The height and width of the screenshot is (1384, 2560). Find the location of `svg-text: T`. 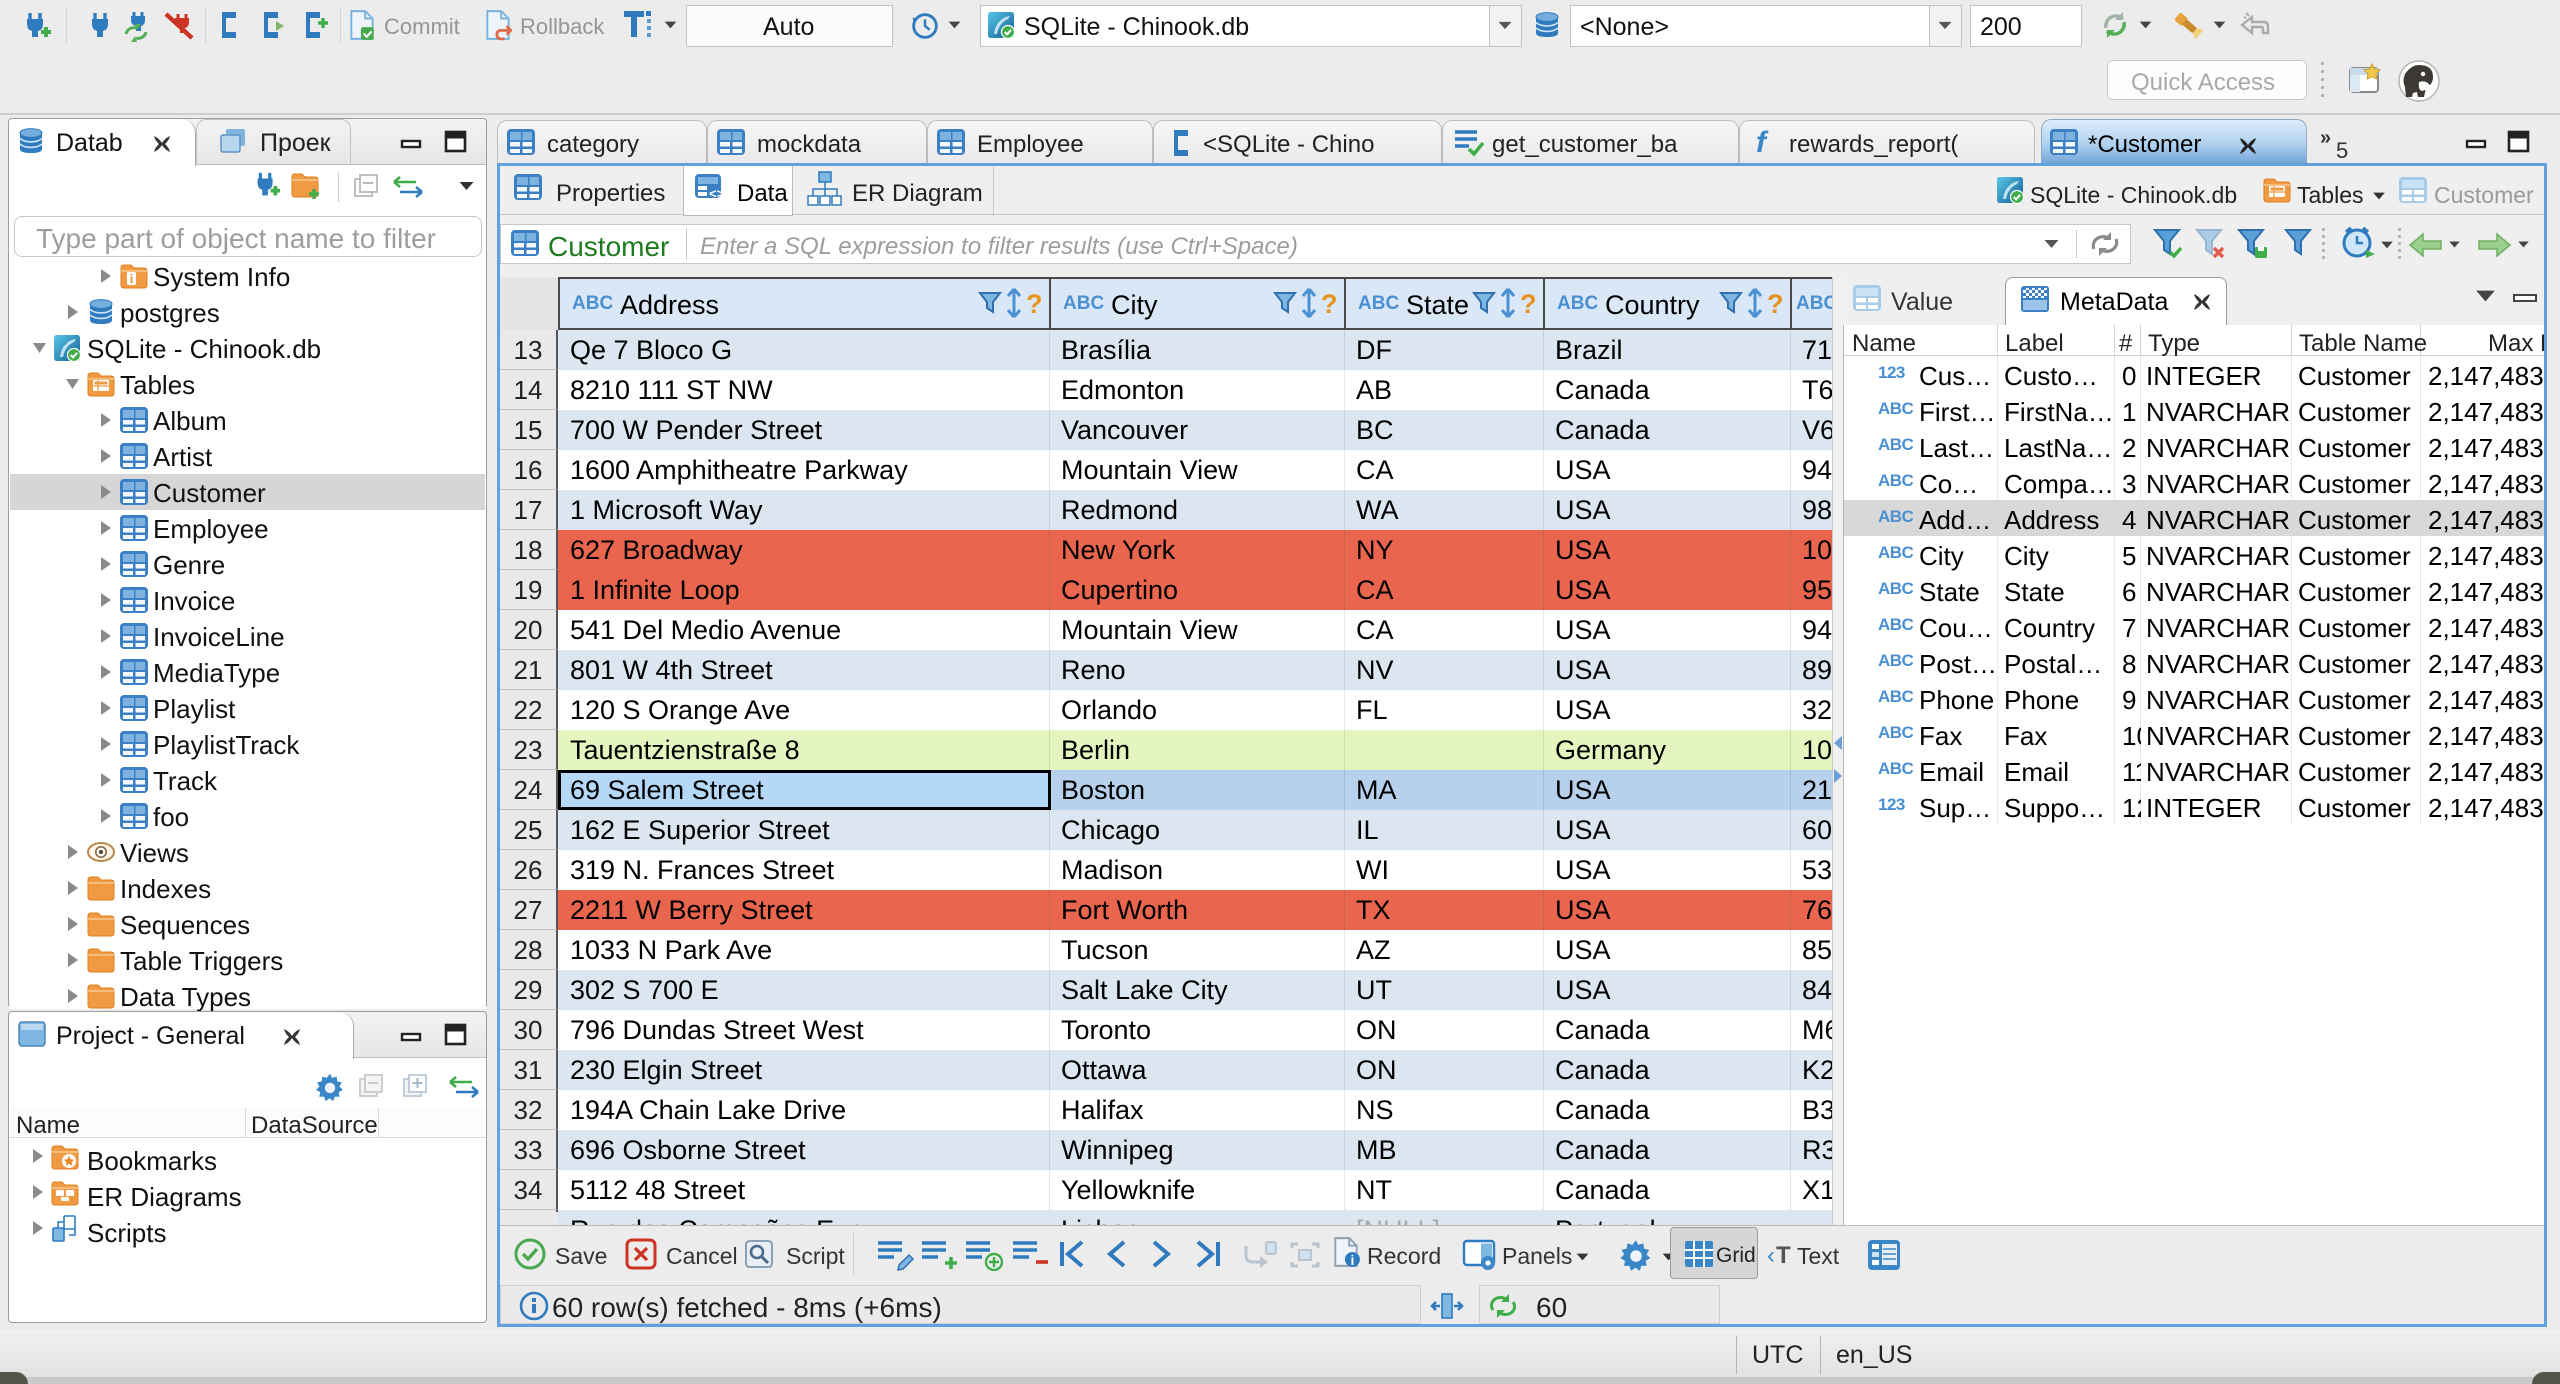

svg-text: T is located at coordinates (1783, 1255).